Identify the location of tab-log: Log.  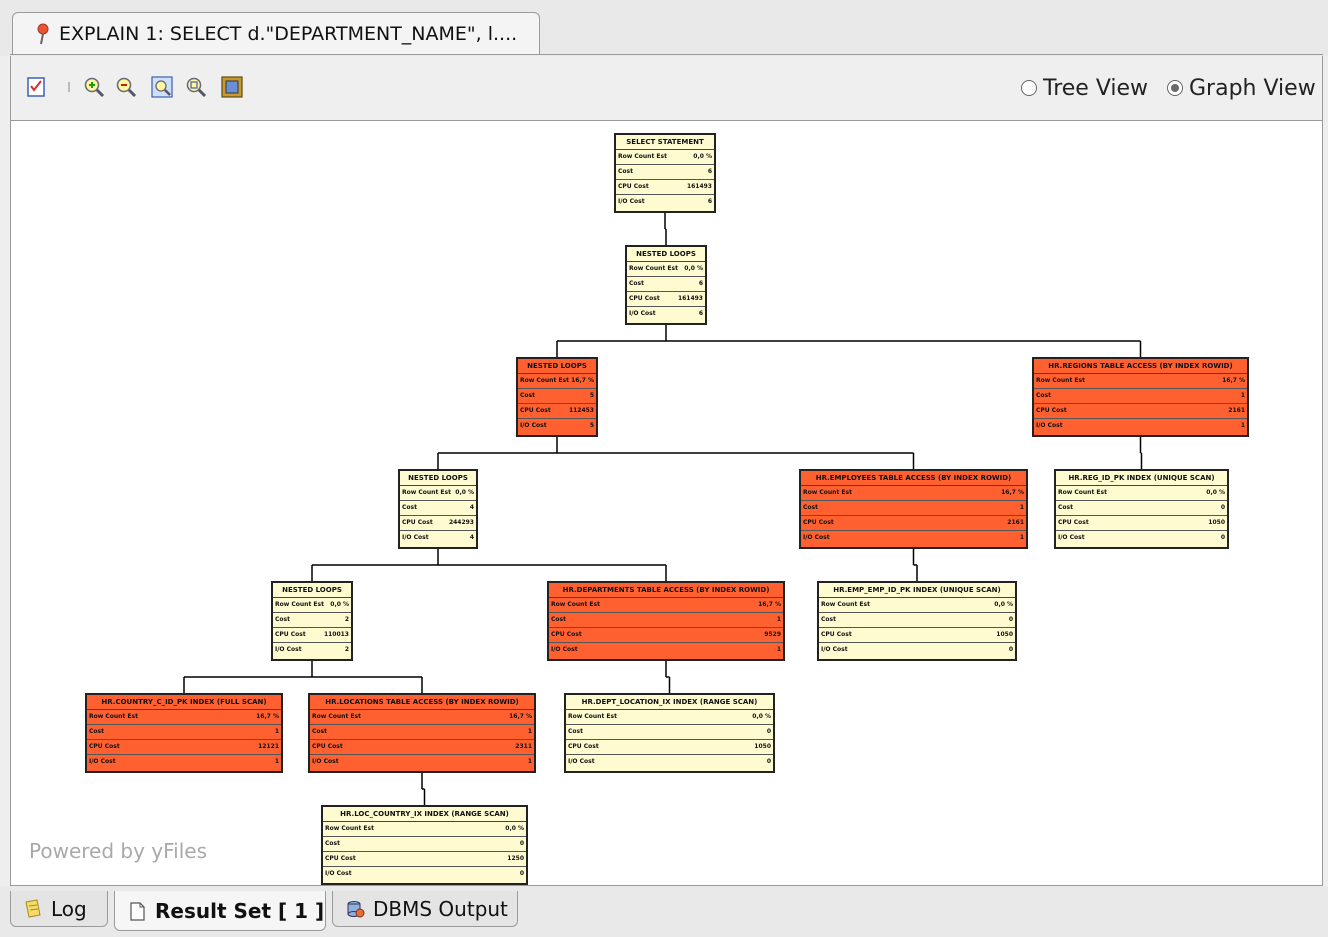
(59, 909).